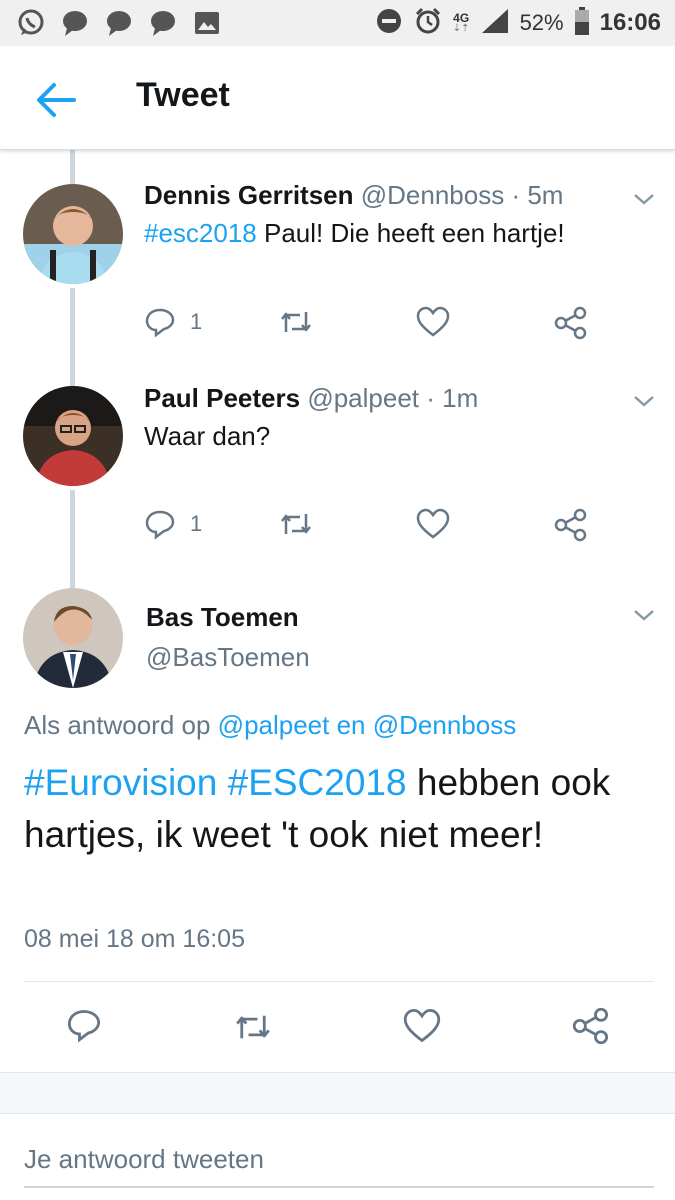  I want to click on reply-button, so click(84, 1027).